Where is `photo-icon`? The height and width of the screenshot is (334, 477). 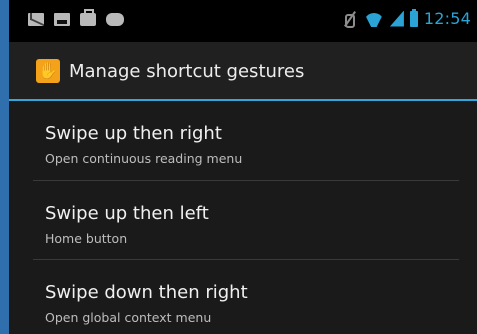
photo-icon is located at coordinates (62, 19).